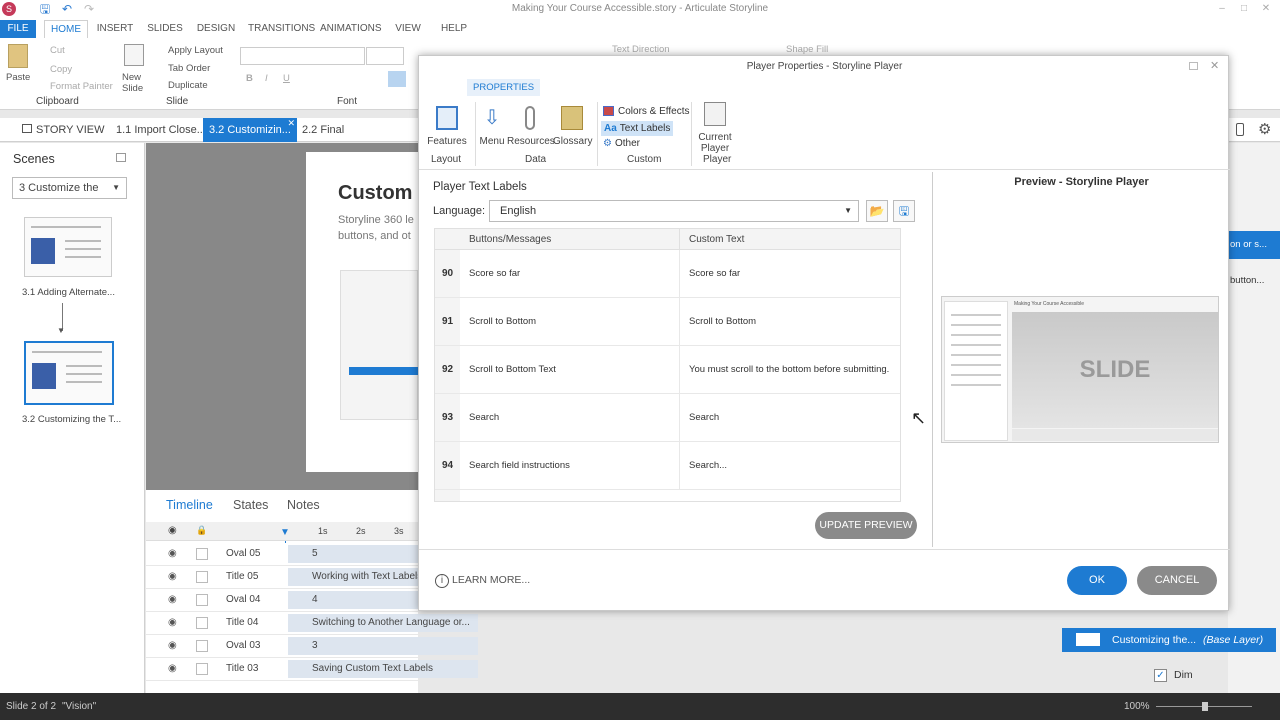 Image resolution: width=1280 pixels, height=720 pixels. What do you see at coordinates (266, 78) in the screenshot?
I see `italic-icon: I` at bounding box center [266, 78].